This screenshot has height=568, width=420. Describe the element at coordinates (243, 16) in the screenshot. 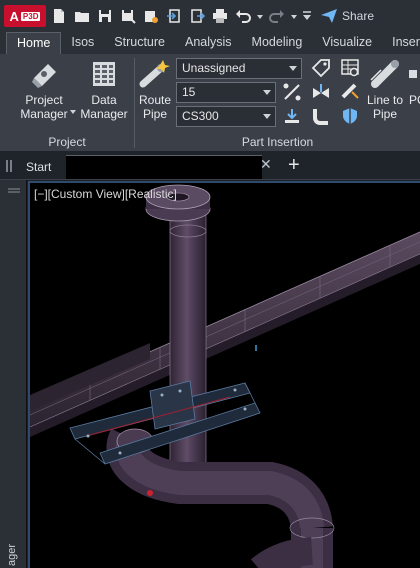

I see `undo-icon` at that location.